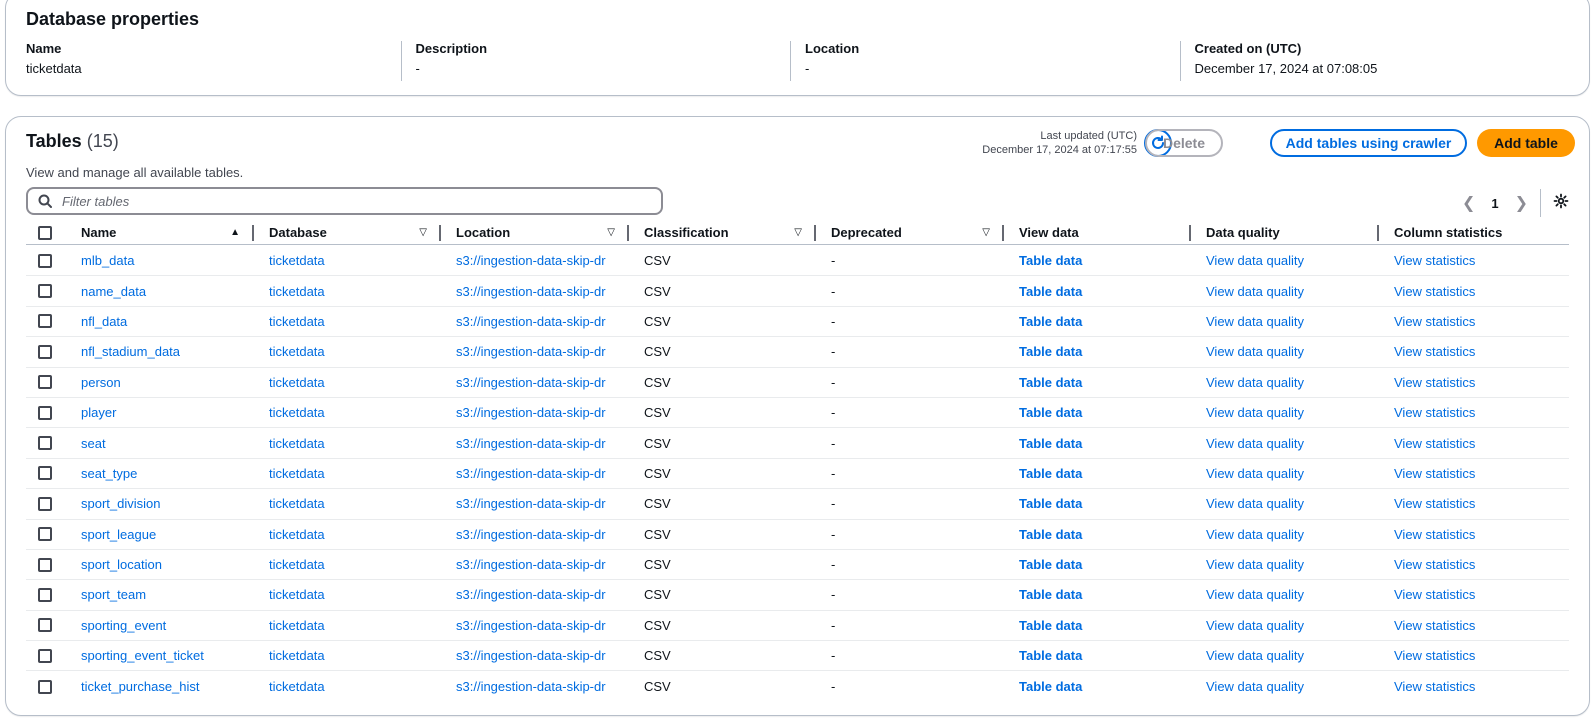 Image resolution: width=1595 pixels, height=723 pixels. Describe the element at coordinates (1184, 143) in the screenshot. I see `delete-button: Delete` at that location.